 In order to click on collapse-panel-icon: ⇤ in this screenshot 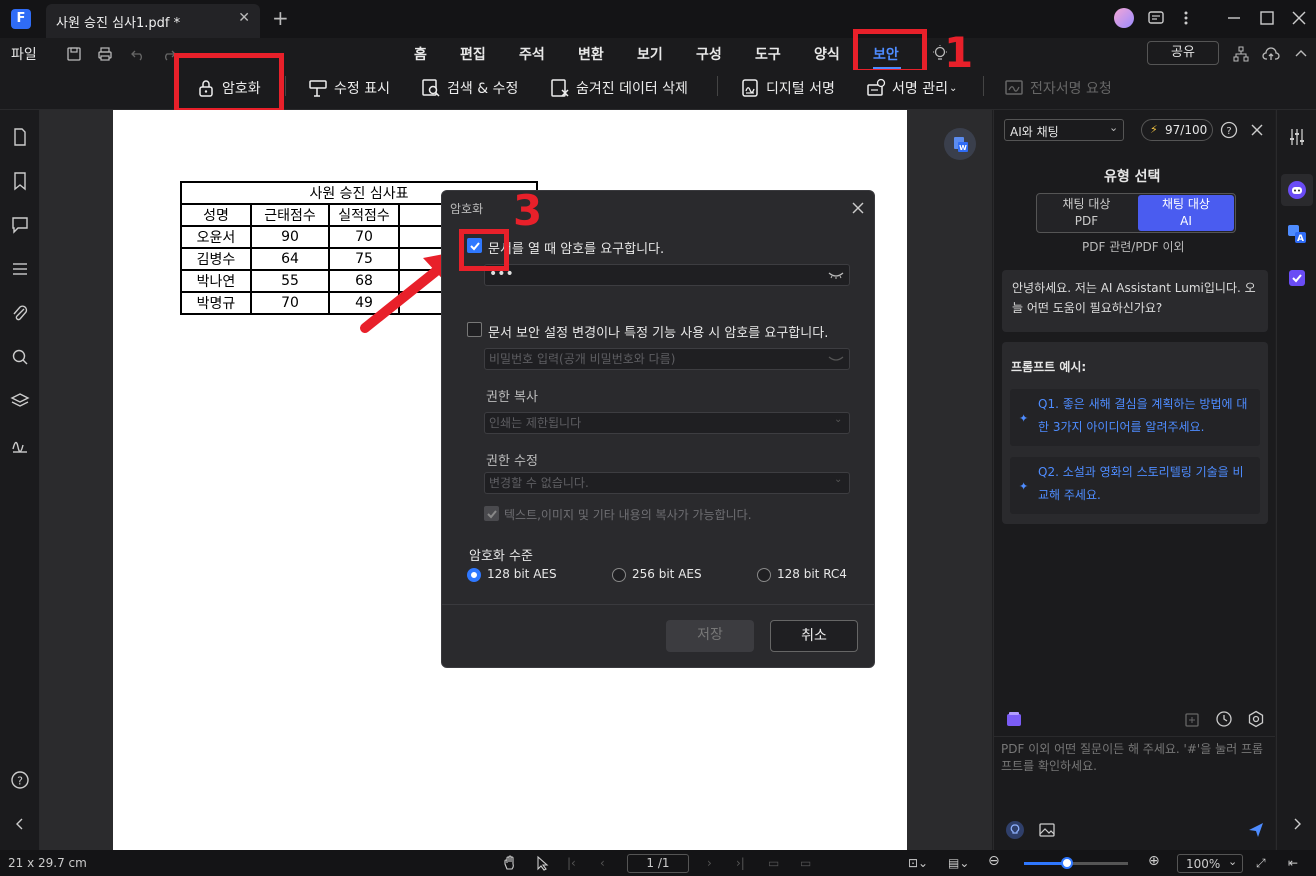, I will do `click(1293, 863)`.